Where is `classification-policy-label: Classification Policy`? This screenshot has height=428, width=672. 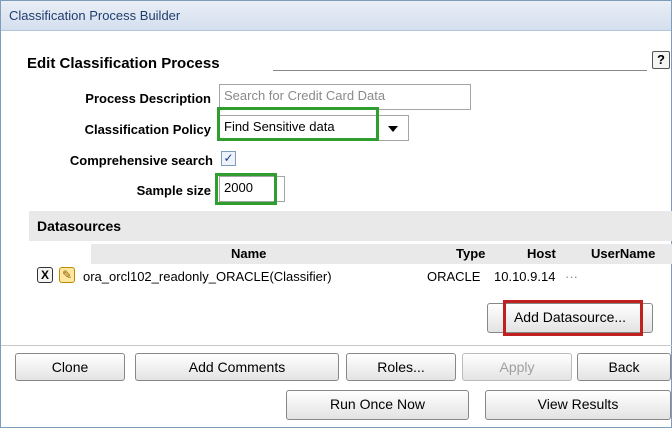
classification-policy-label: Classification Policy is located at coordinates (147, 129).